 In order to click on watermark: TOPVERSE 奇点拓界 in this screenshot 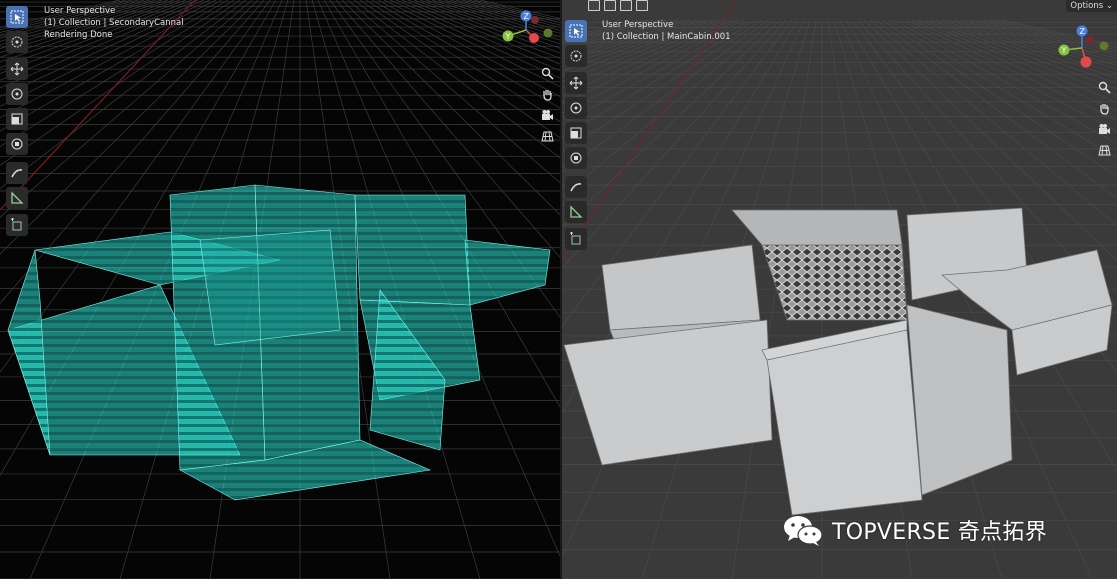, I will do `click(914, 530)`.